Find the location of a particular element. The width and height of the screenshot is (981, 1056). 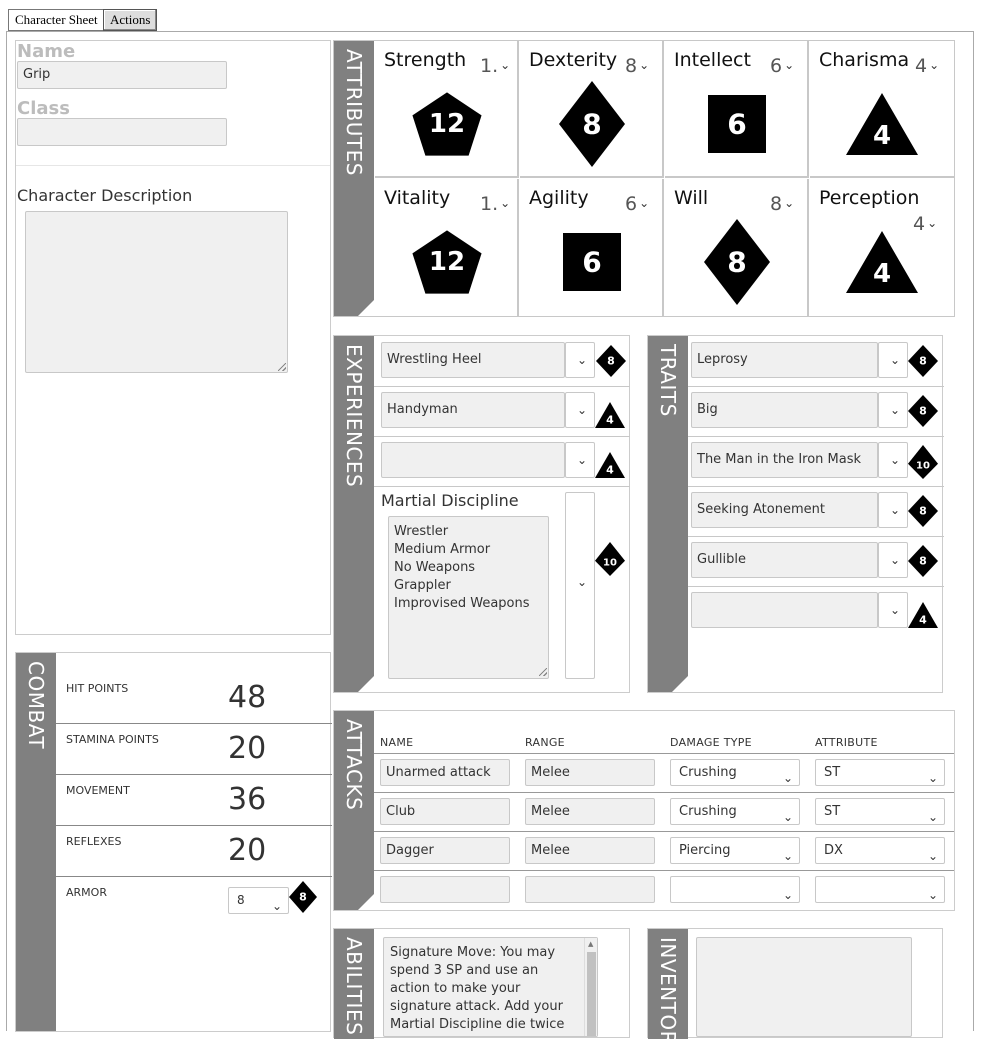

die-8-icon: 8 is located at coordinates (737, 262).